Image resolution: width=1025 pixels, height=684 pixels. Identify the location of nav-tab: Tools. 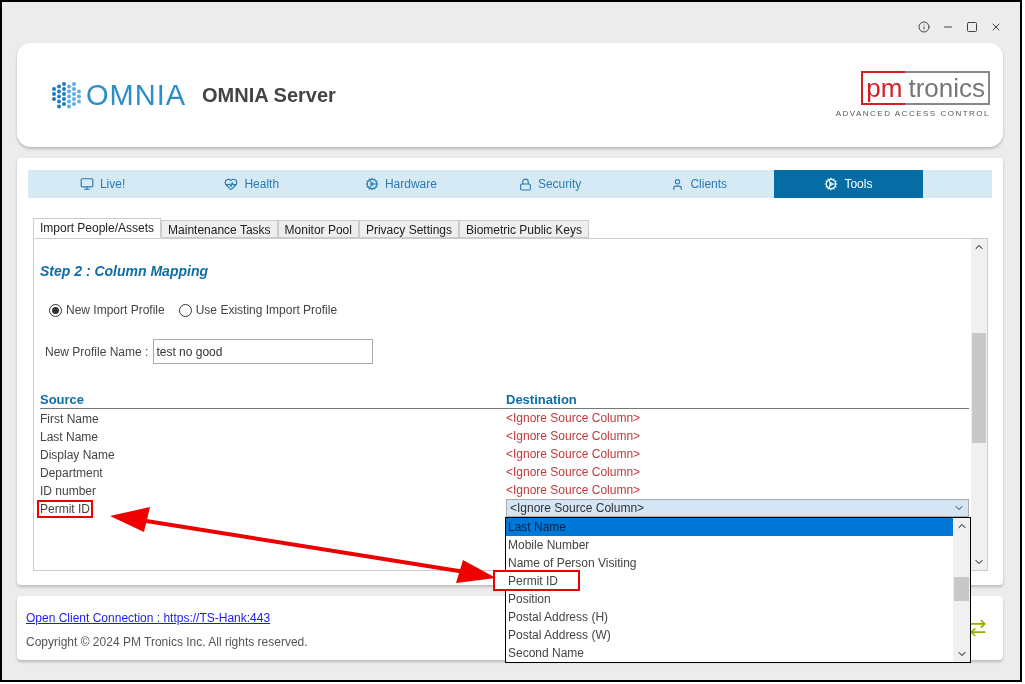
(848, 184).